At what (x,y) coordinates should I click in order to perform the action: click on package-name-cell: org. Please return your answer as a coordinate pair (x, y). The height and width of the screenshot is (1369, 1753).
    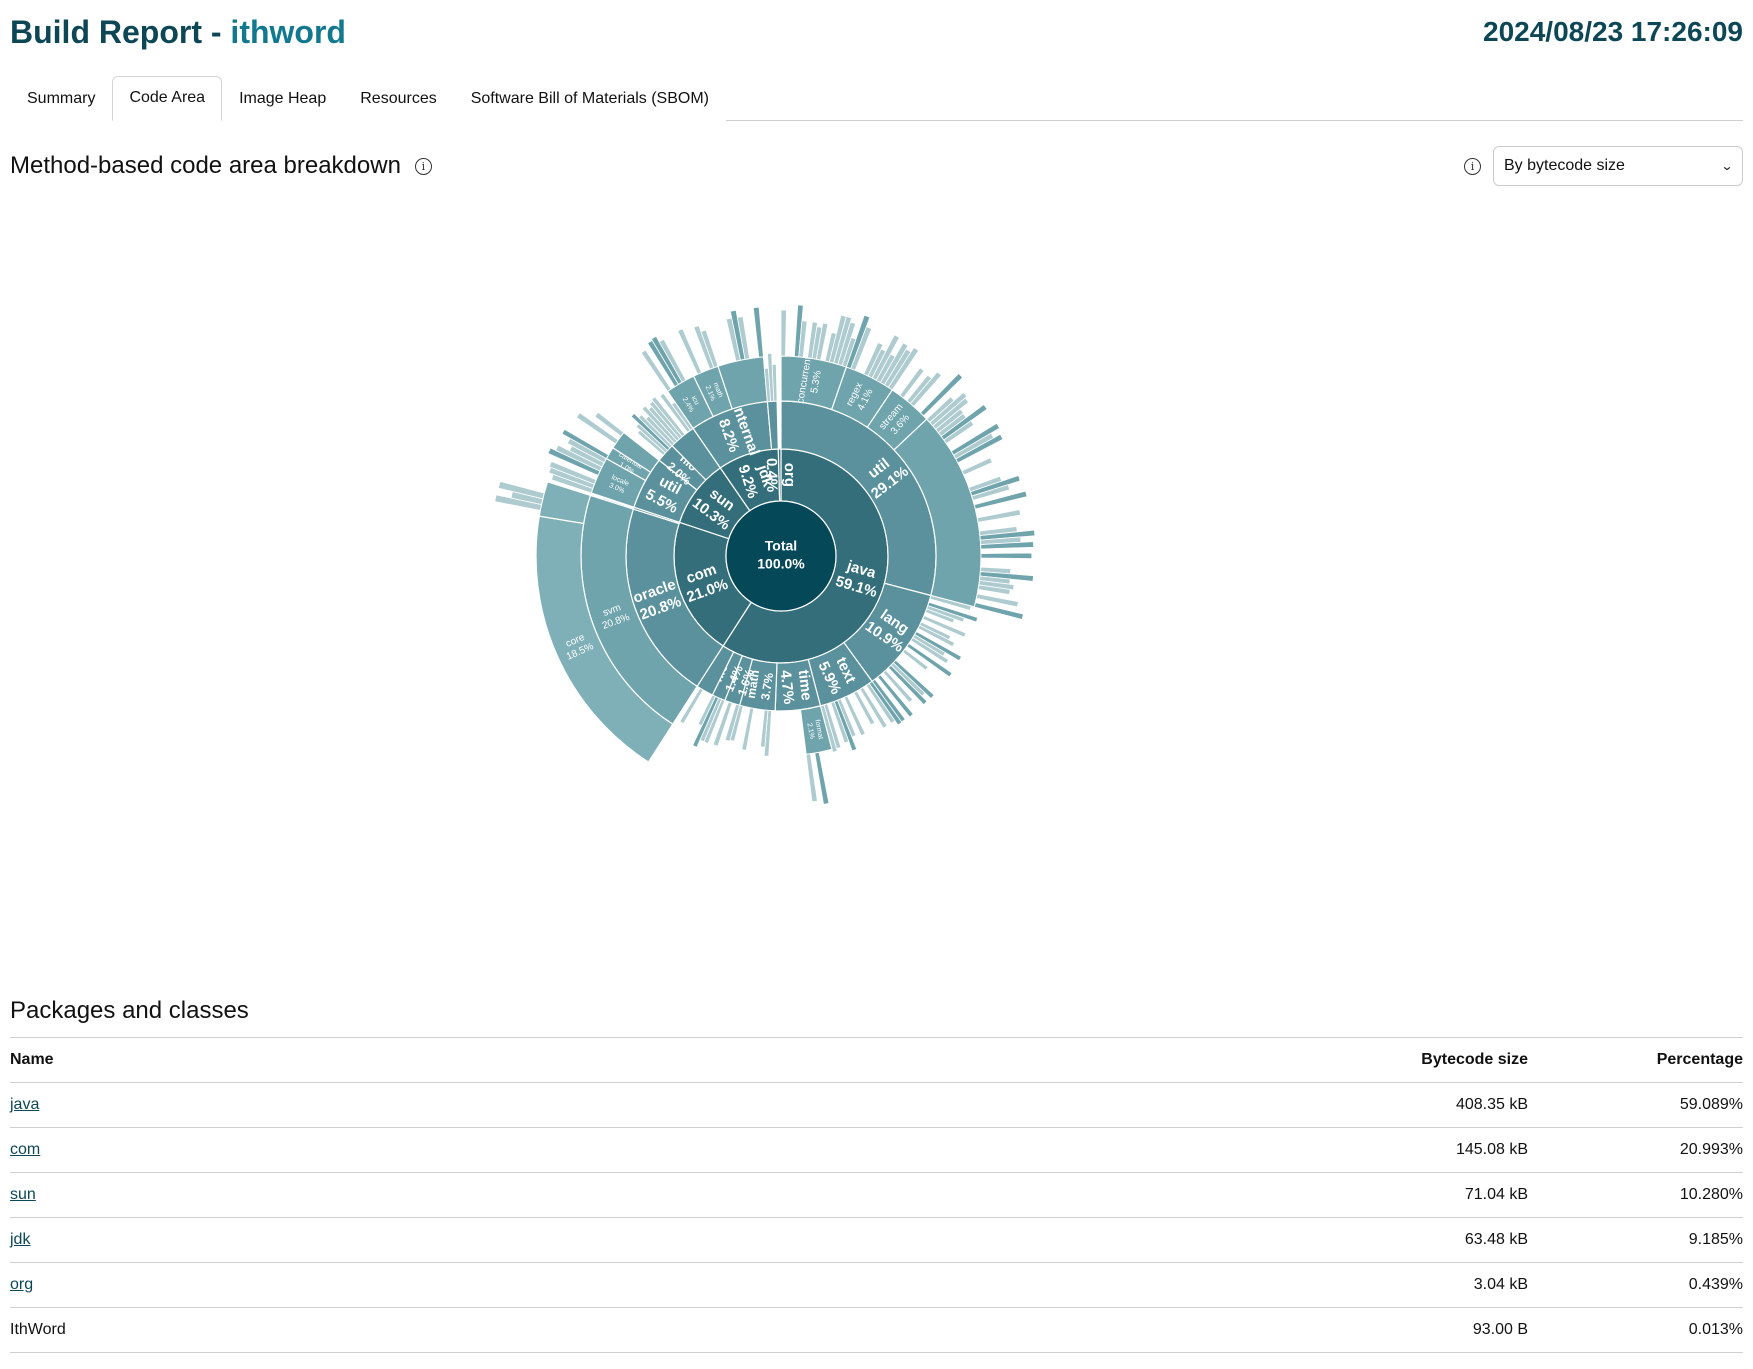
    Looking at the image, I should click on (639, 1285).